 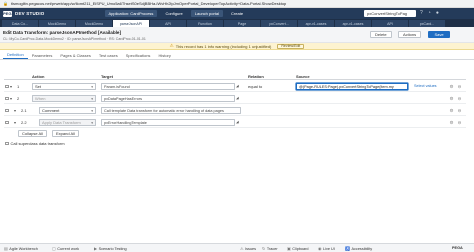 I want to click on chevron-down-icon: ▾, so click(x=92, y=99).